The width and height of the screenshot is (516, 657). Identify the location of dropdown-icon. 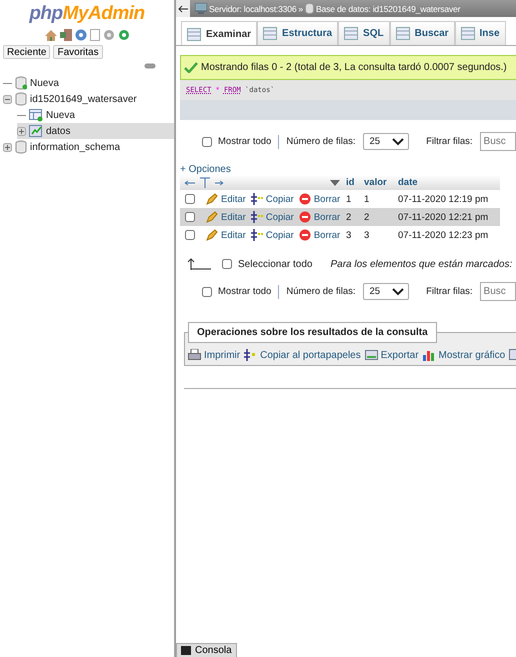
(335, 183).